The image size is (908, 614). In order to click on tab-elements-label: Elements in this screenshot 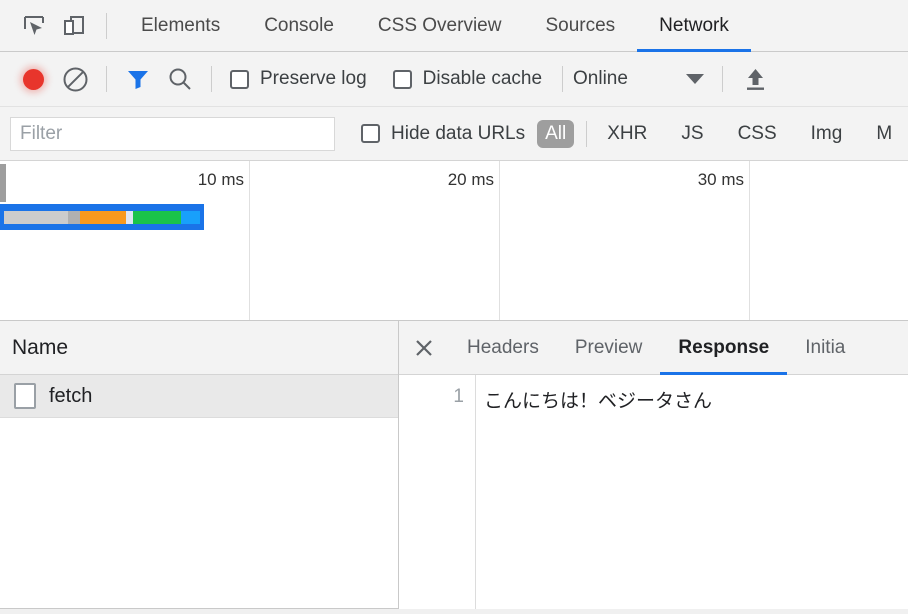, I will do `click(181, 25)`.